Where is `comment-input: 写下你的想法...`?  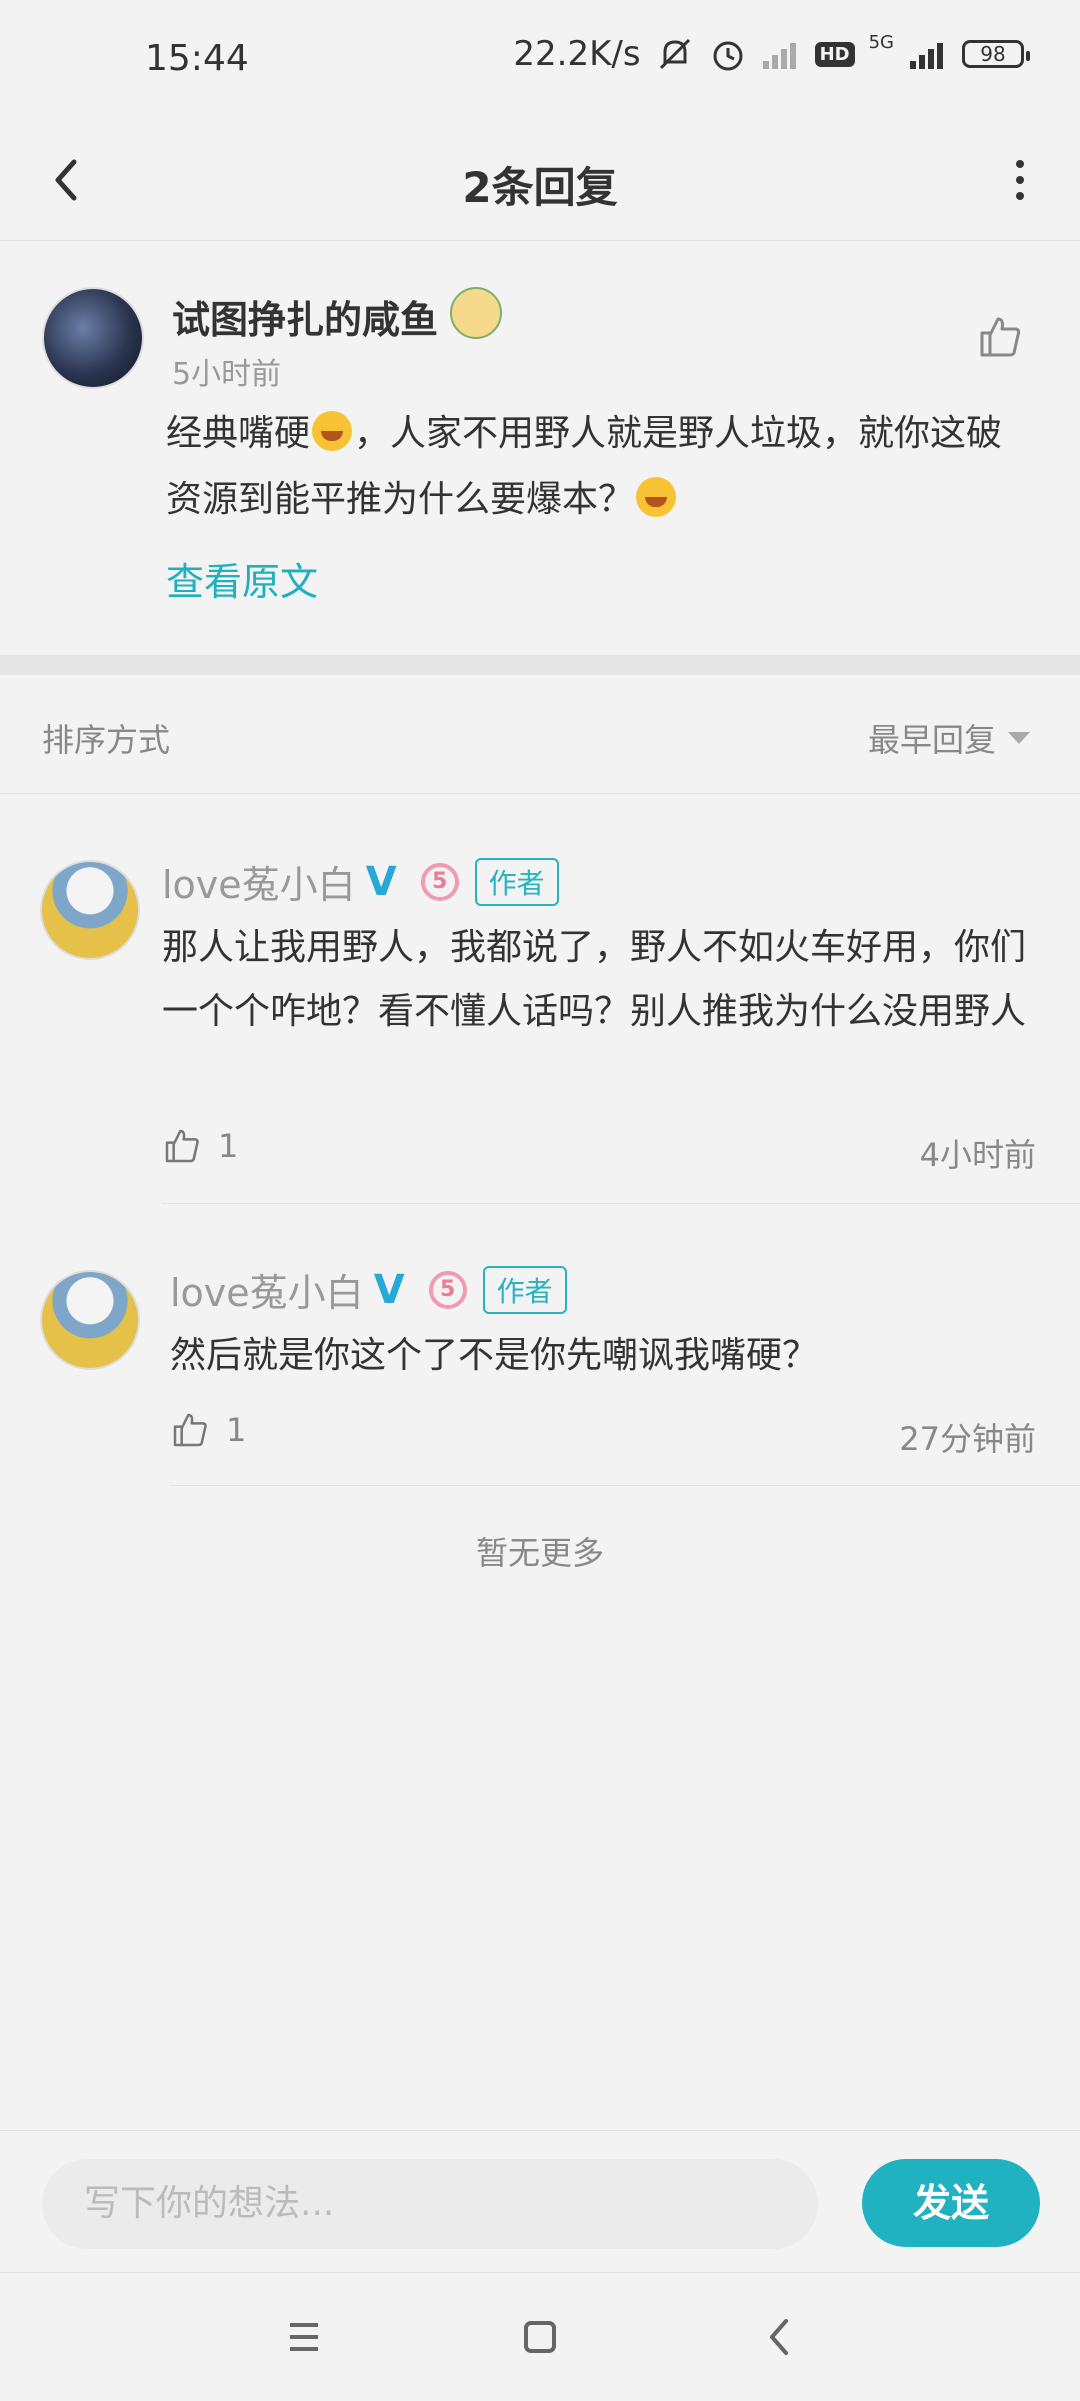 comment-input: 写下你的想法... is located at coordinates (430, 2204).